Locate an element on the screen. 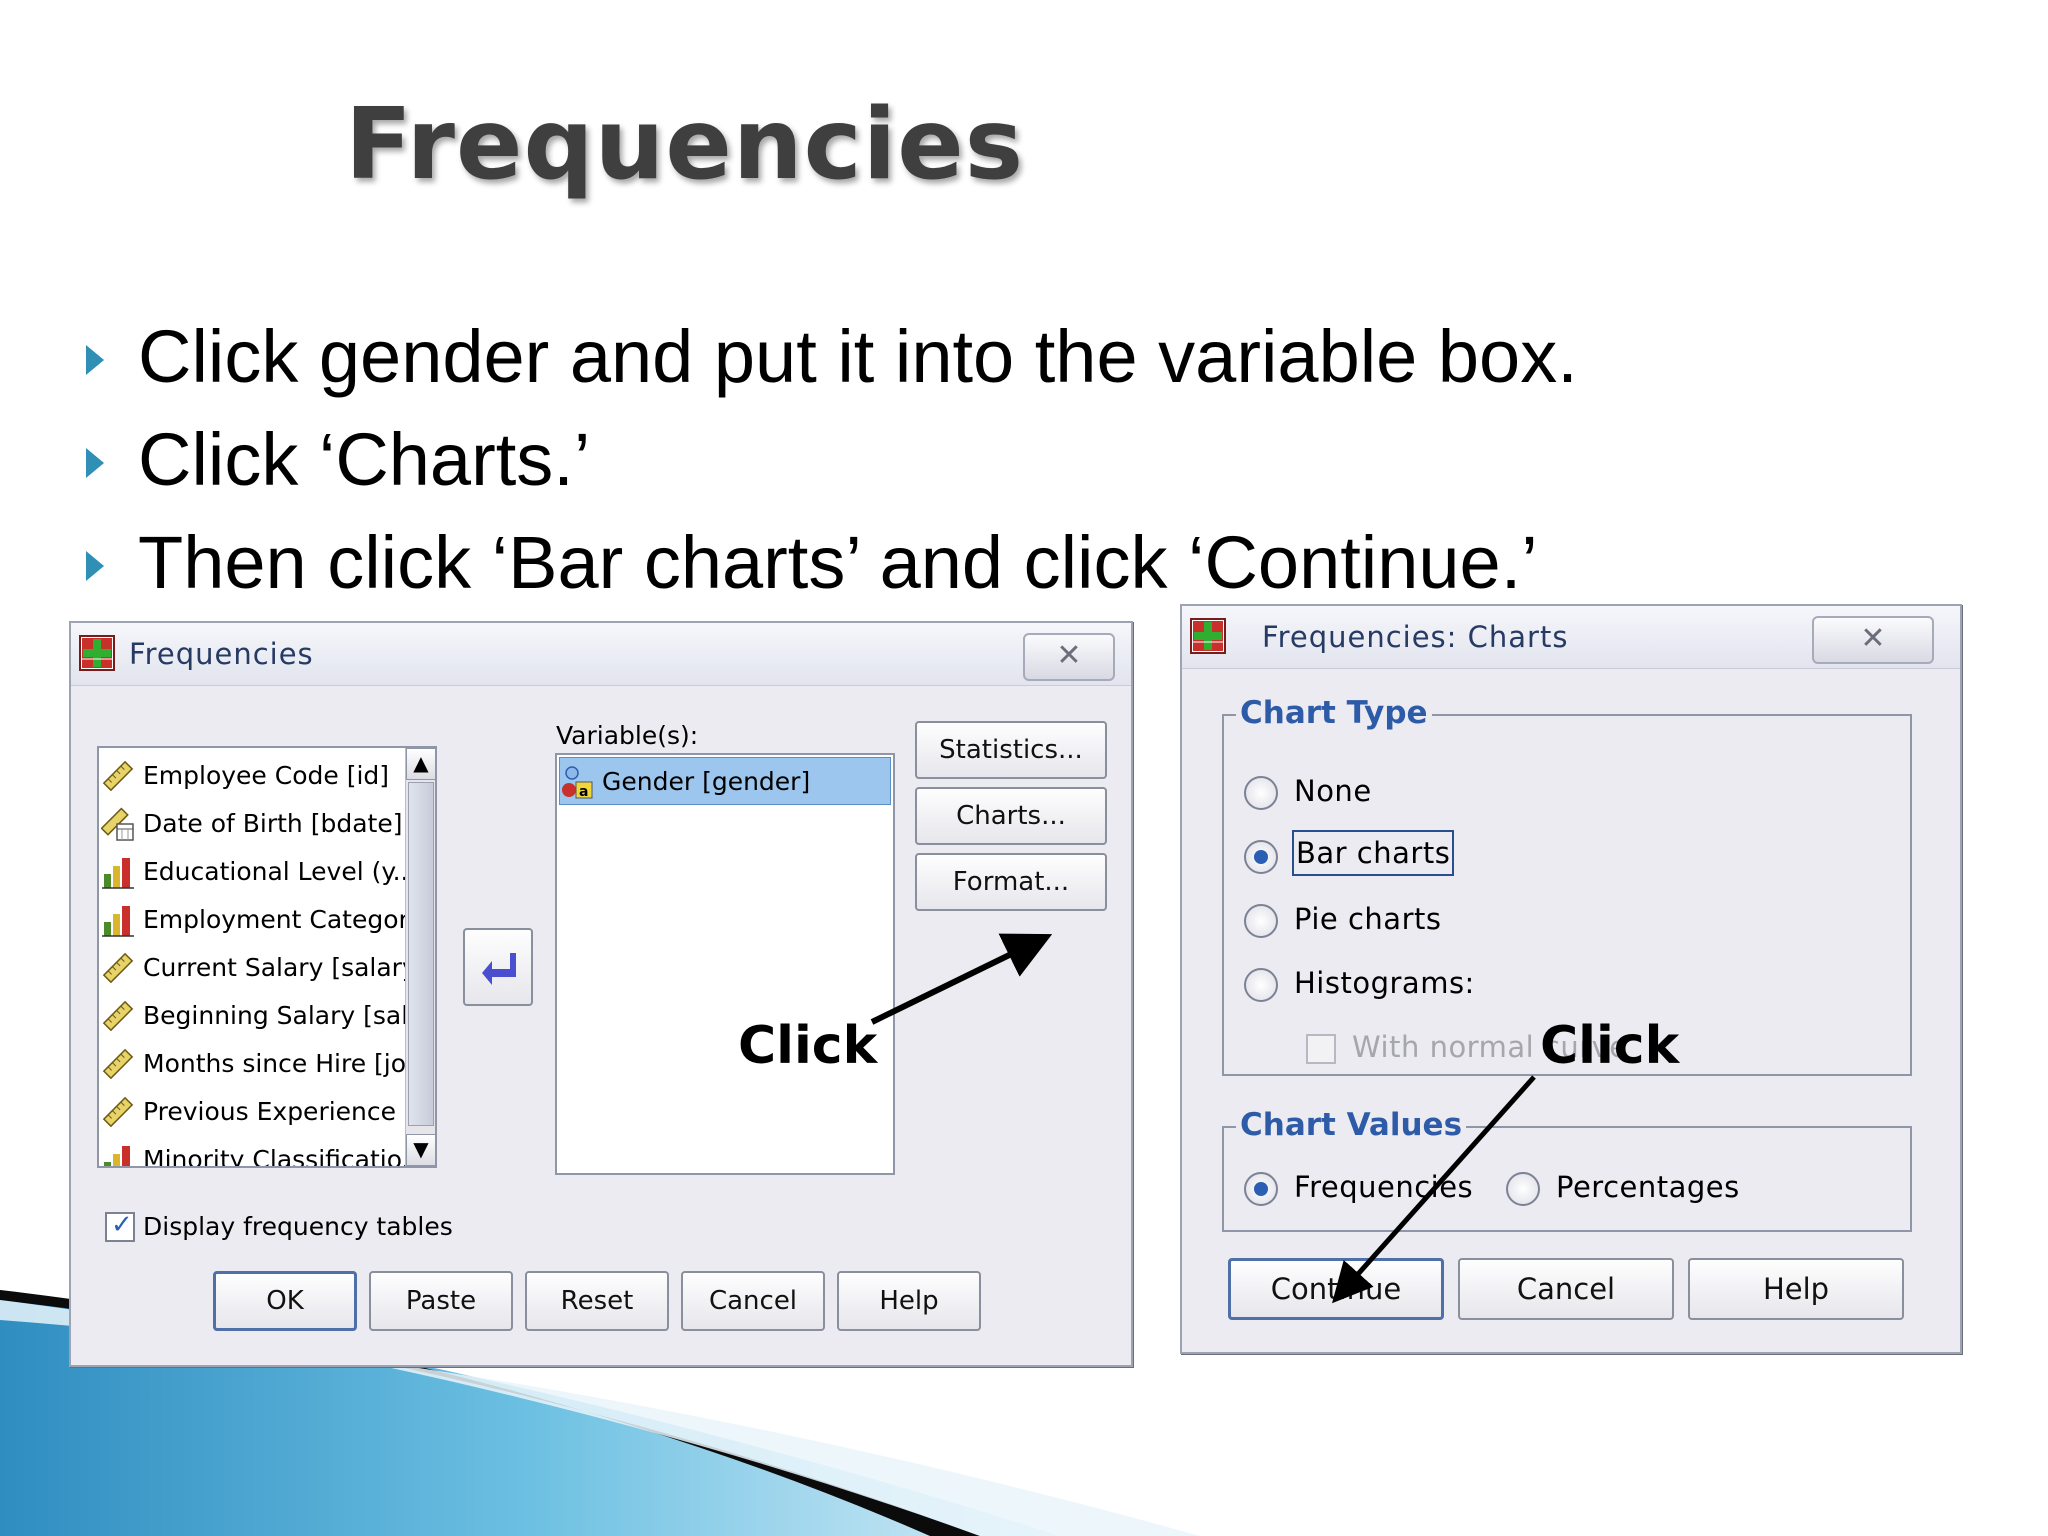 This screenshot has width=2048, height=1536. variable-item-date-of-birth: Date of Birth [bdate] is located at coordinates (252, 824).